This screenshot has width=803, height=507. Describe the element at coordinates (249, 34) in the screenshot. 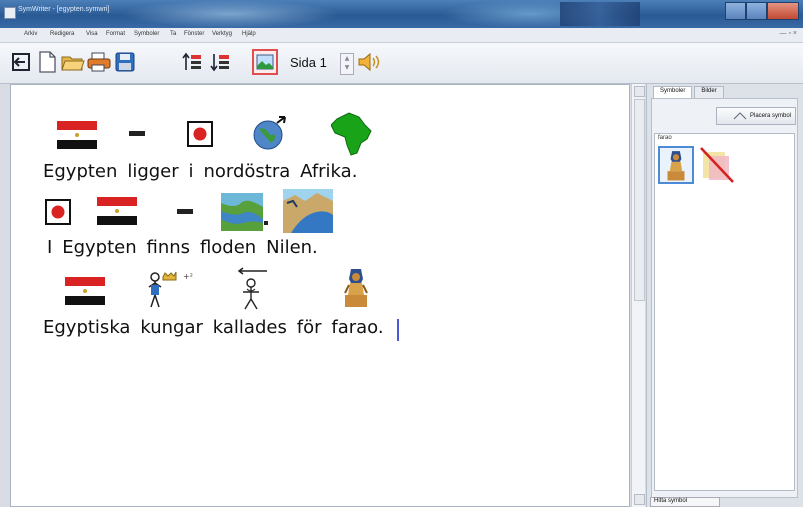

I see `menu-hjalp: Hjälp` at that location.